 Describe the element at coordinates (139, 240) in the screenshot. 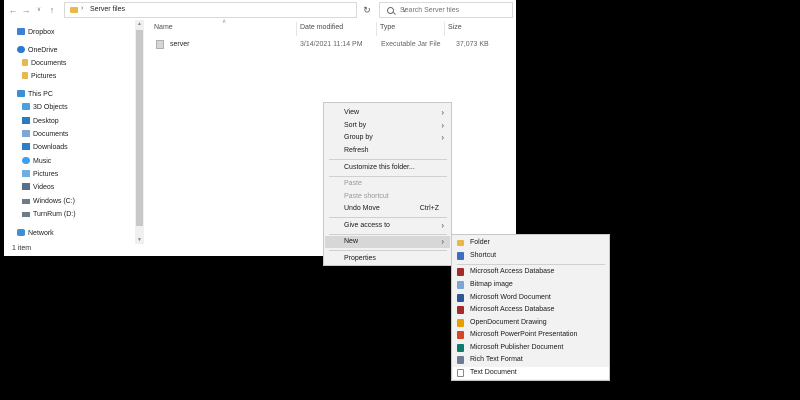

I see `scroll-down-arrow-icon: ▼` at that location.